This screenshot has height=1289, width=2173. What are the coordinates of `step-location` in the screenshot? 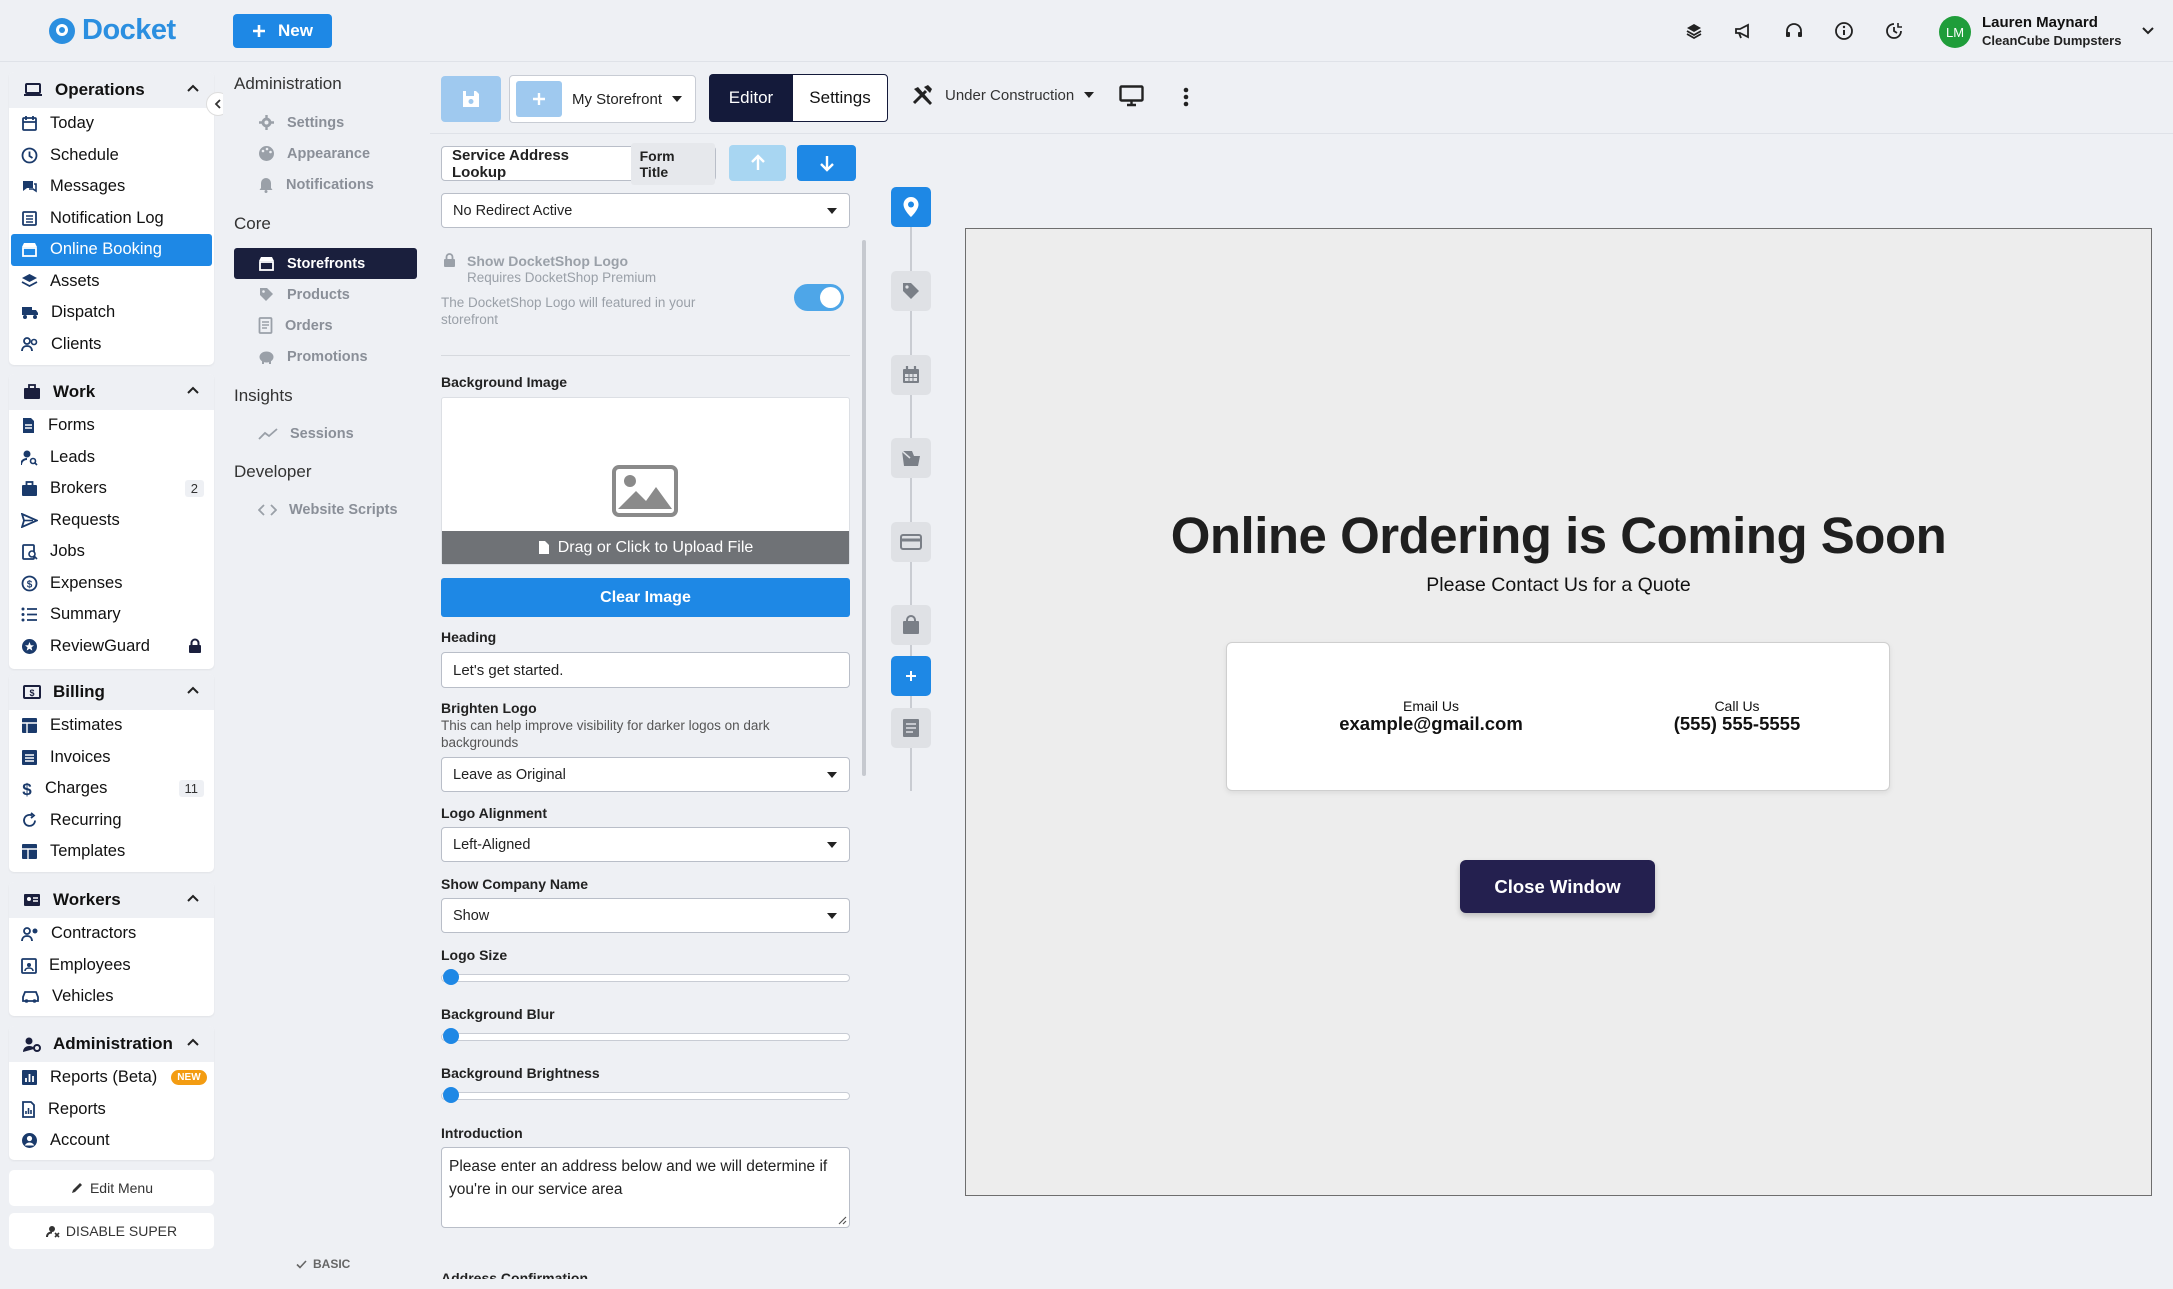 It's located at (911, 207).